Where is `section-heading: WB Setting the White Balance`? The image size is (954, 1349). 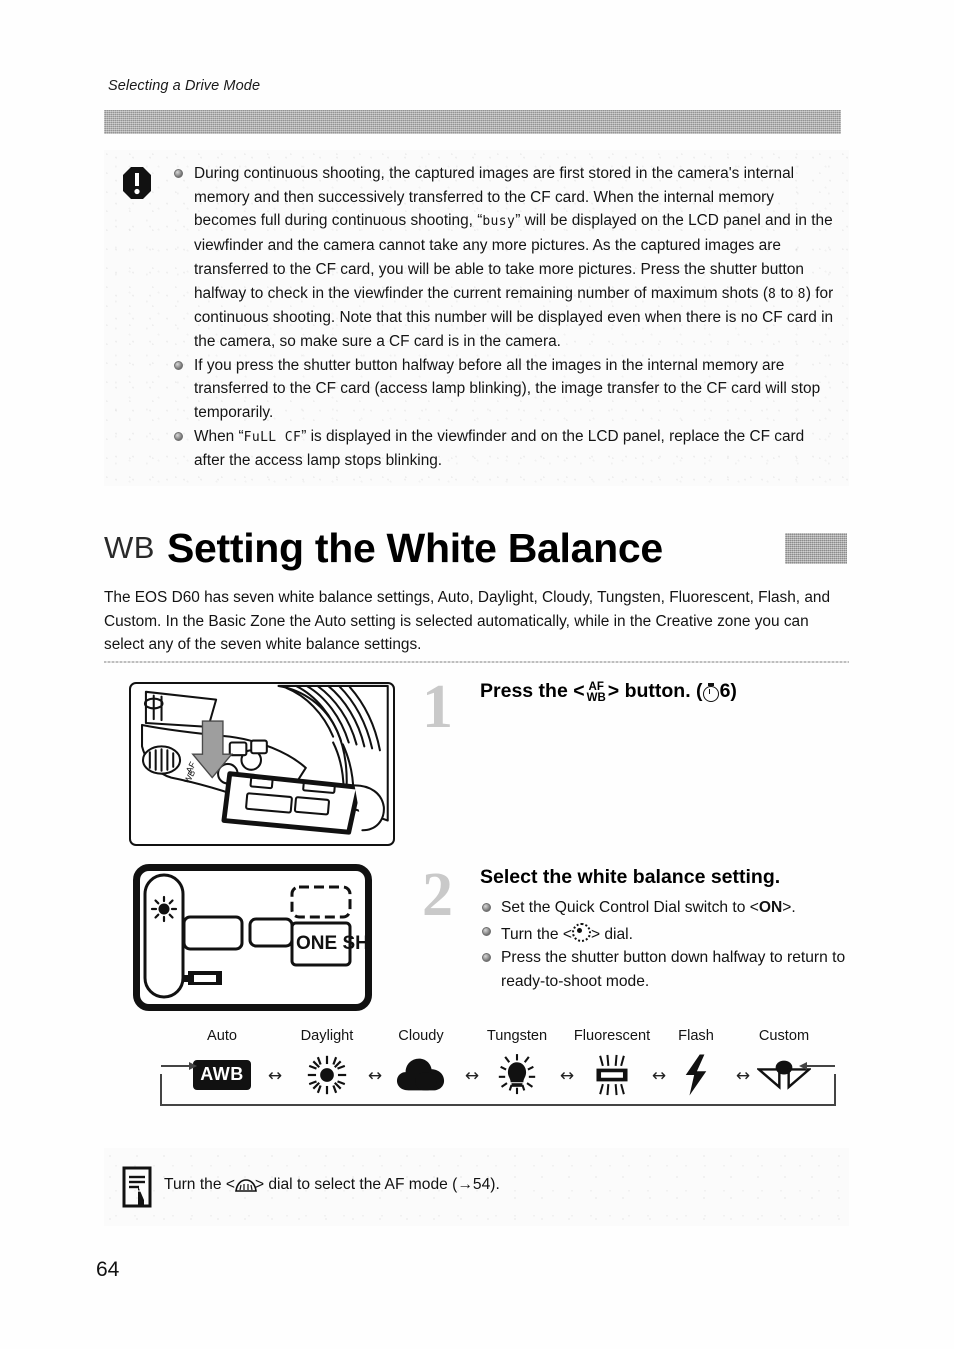 section-heading: WB Setting the White Balance is located at coordinates (476, 548).